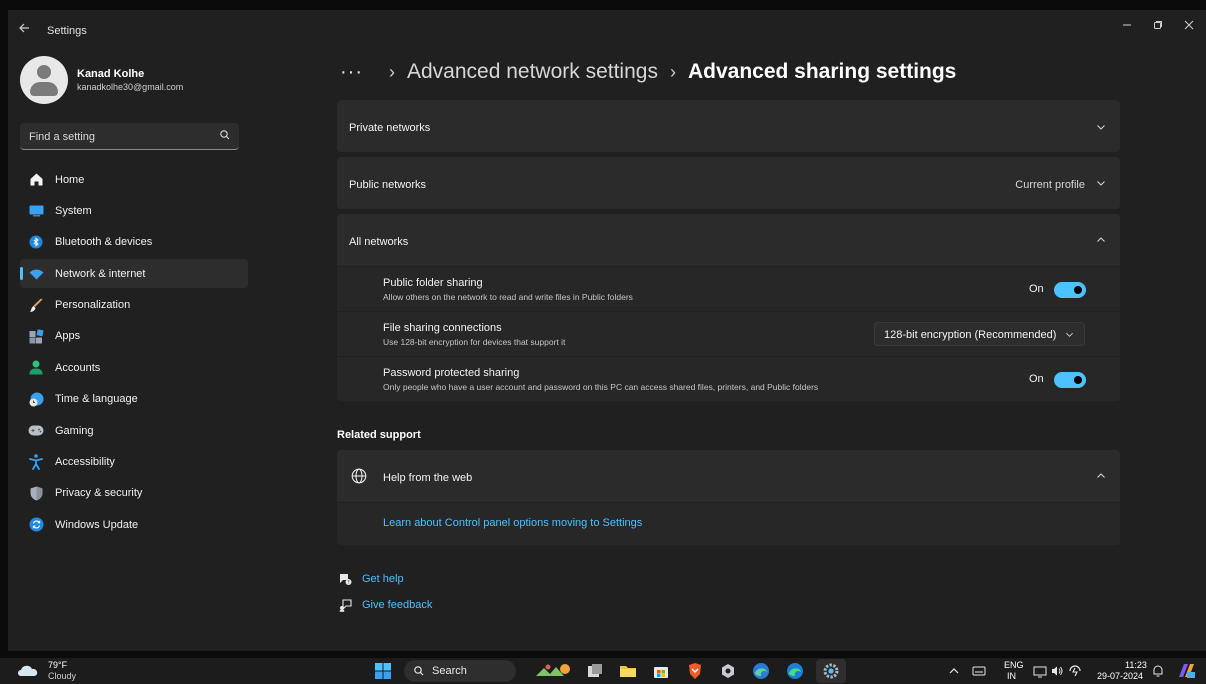 The width and height of the screenshot is (1206, 684). What do you see at coordinates (29, 670) in the screenshot?
I see `cloud-icon` at bounding box center [29, 670].